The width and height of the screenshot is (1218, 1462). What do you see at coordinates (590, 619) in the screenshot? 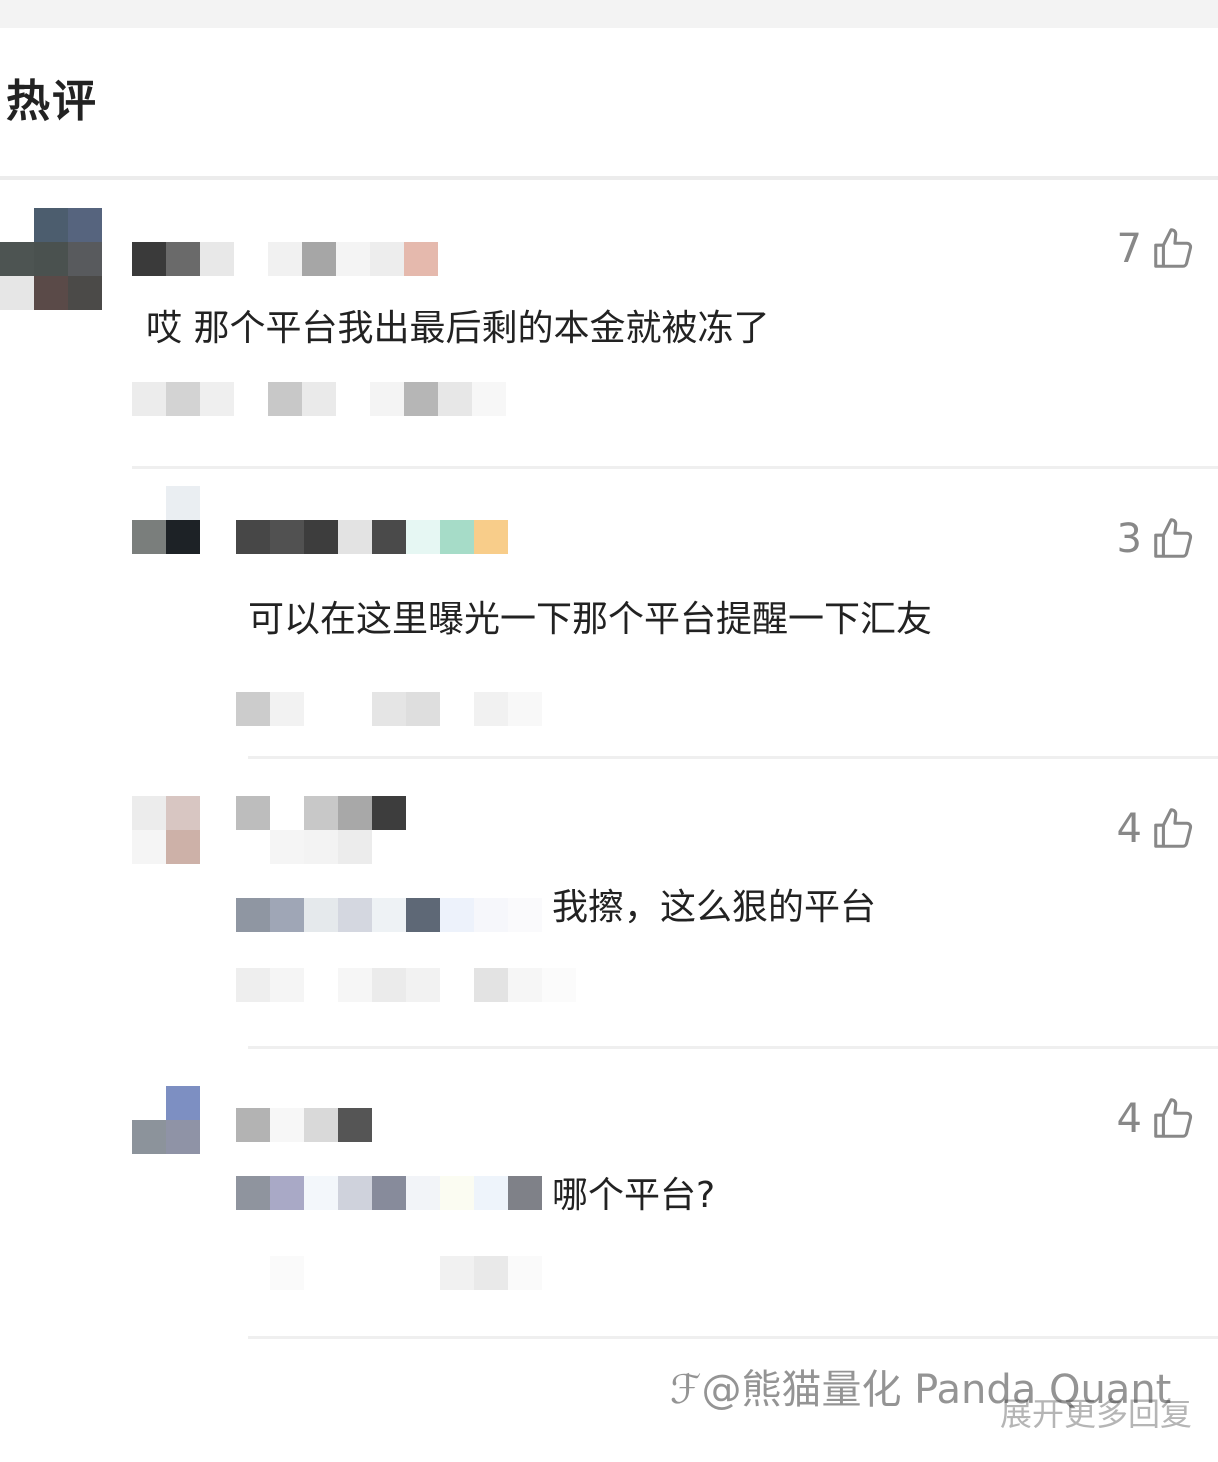
I see `comment-text: 可以在这里曝光一下那个平台提醒一下汇友` at bounding box center [590, 619].